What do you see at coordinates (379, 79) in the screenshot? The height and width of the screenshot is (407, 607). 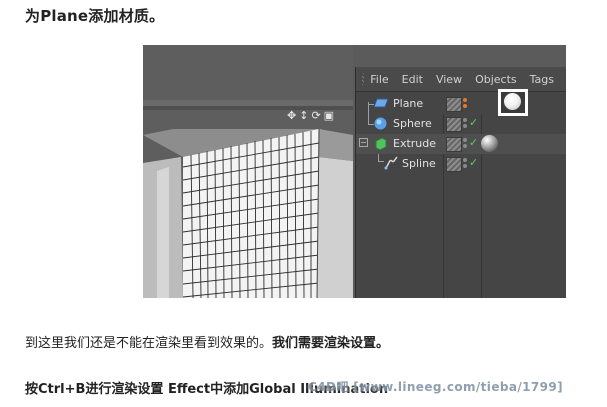 I see `menu-file: File` at bounding box center [379, 79].